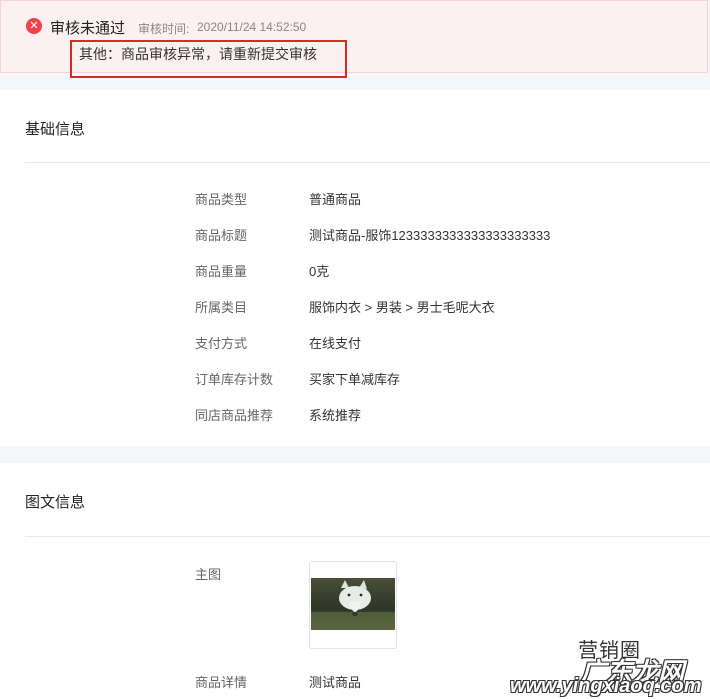  I want to click on review-time-value: 2020/11/24 14:52:50, so click(252, 27).